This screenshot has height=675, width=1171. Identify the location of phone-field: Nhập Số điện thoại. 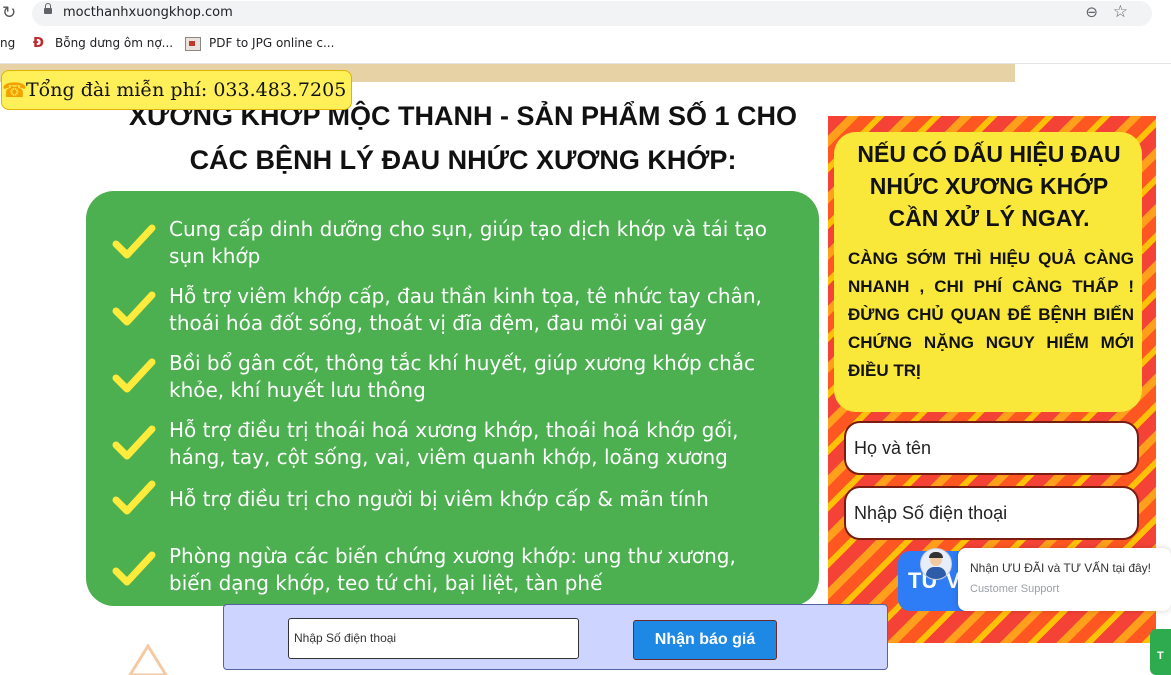
(991, 513).